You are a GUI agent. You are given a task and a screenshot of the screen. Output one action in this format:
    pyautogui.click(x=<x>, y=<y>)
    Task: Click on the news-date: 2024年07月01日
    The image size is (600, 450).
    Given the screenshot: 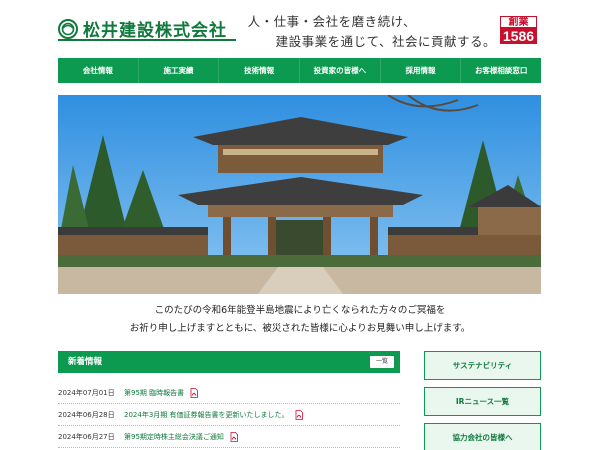 What is the action you would take?
    pyautogui.click(x=86, y=392)
    